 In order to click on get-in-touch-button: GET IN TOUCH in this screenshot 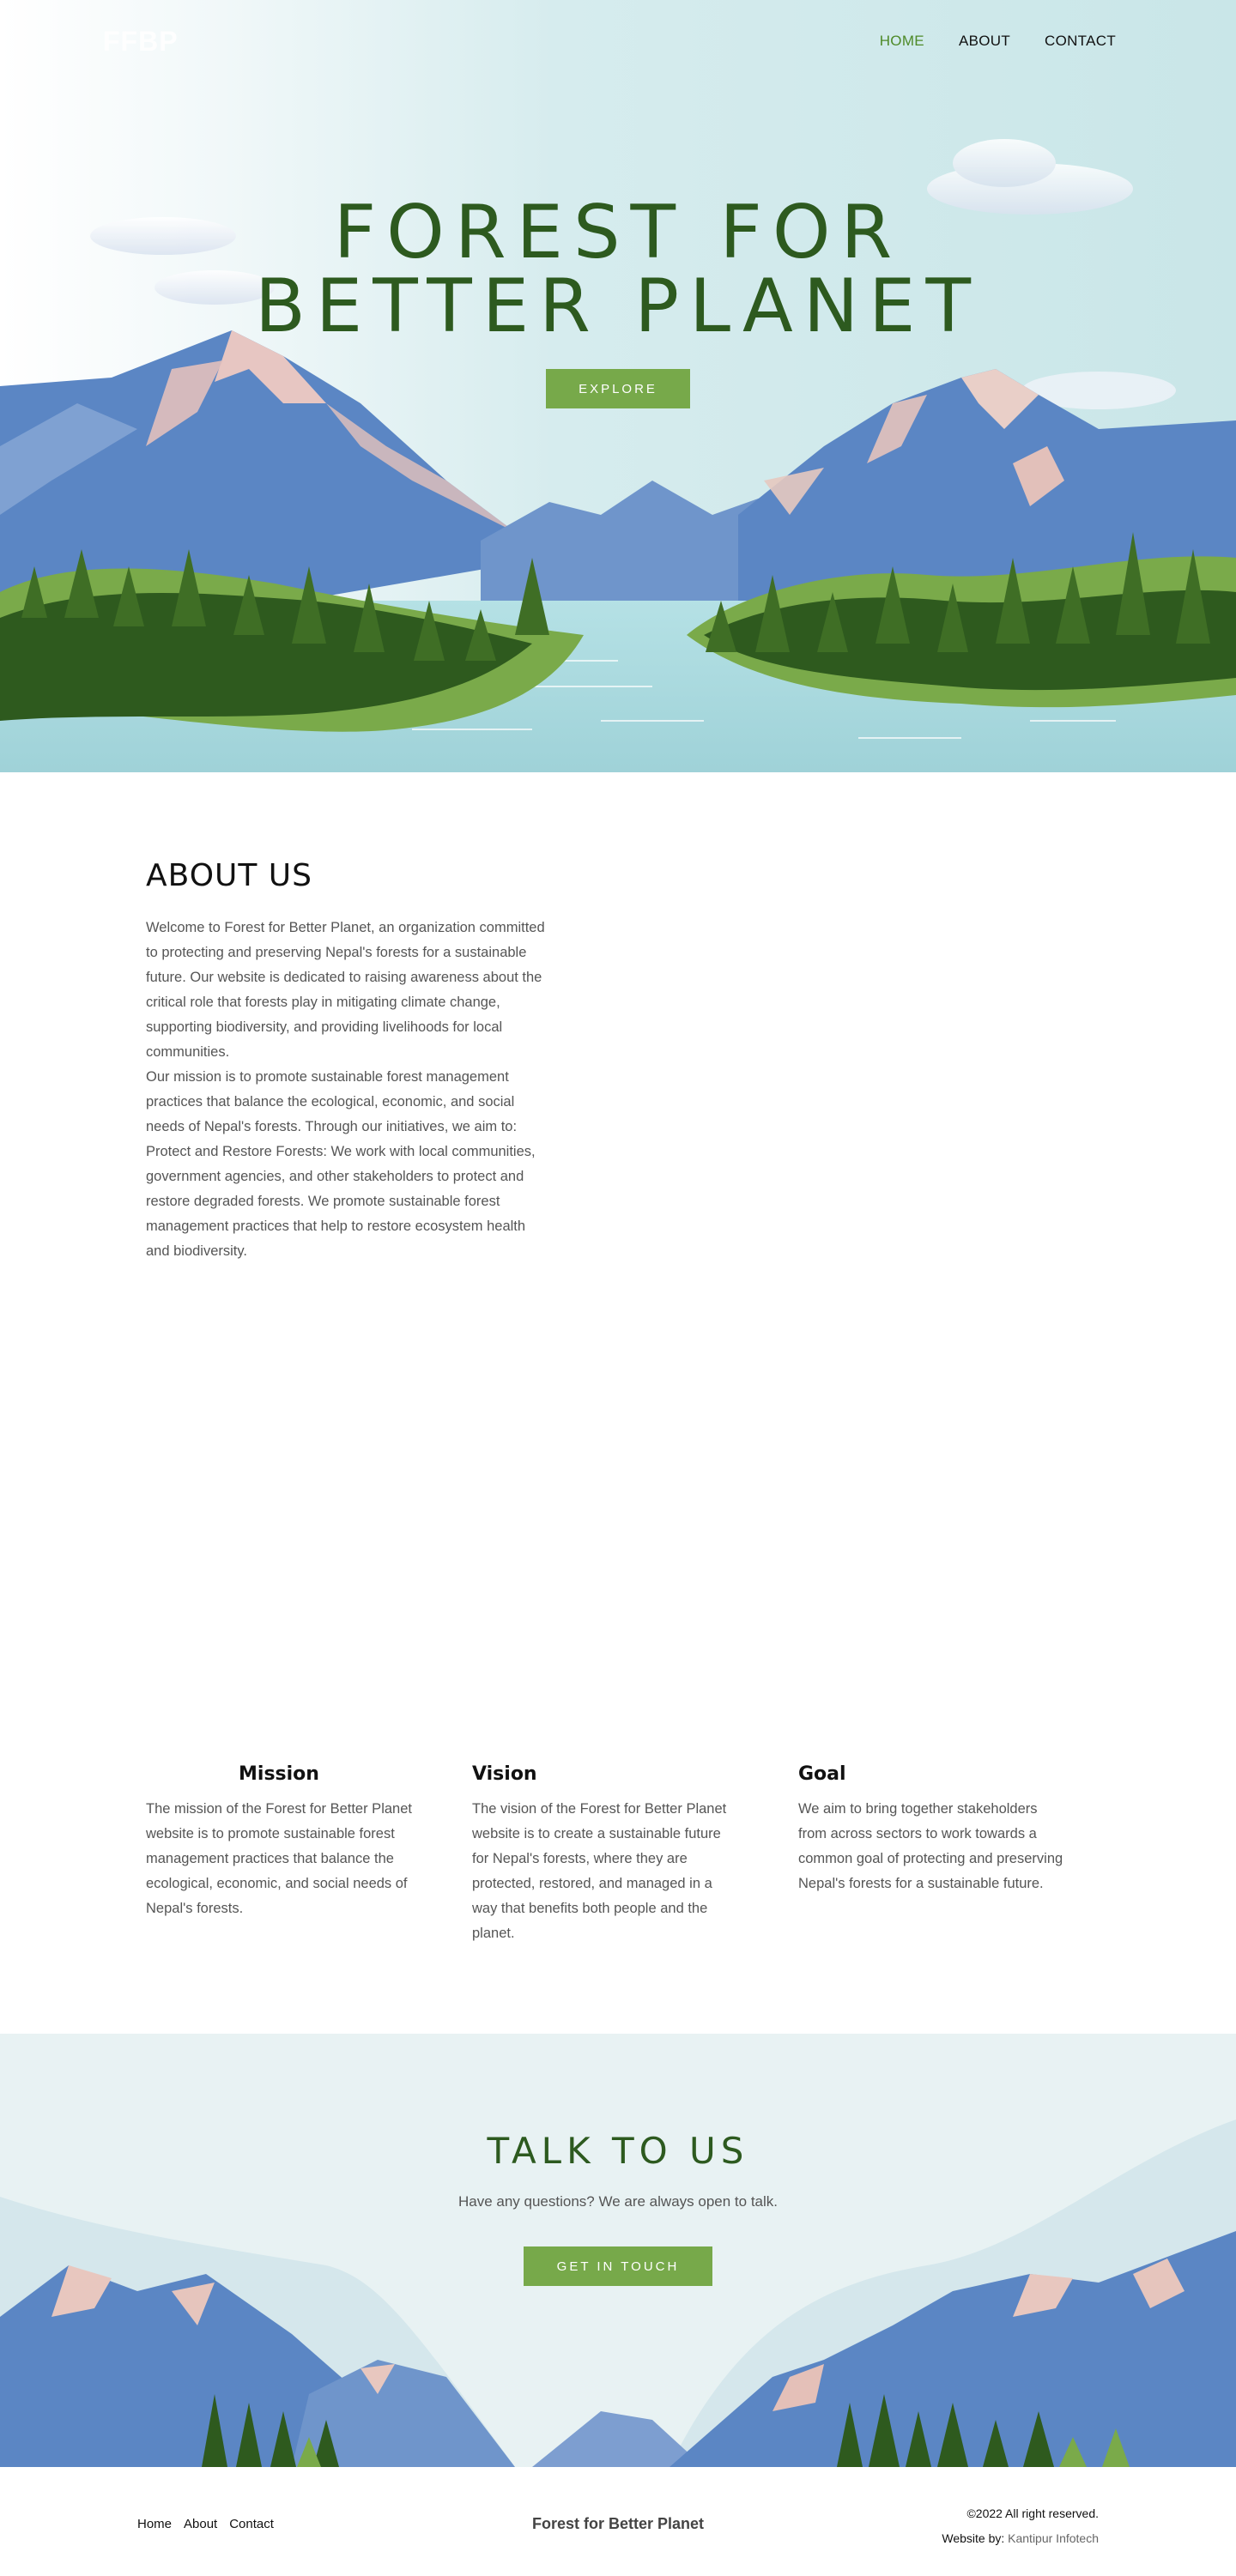, I will do `click(618, 2266)`.